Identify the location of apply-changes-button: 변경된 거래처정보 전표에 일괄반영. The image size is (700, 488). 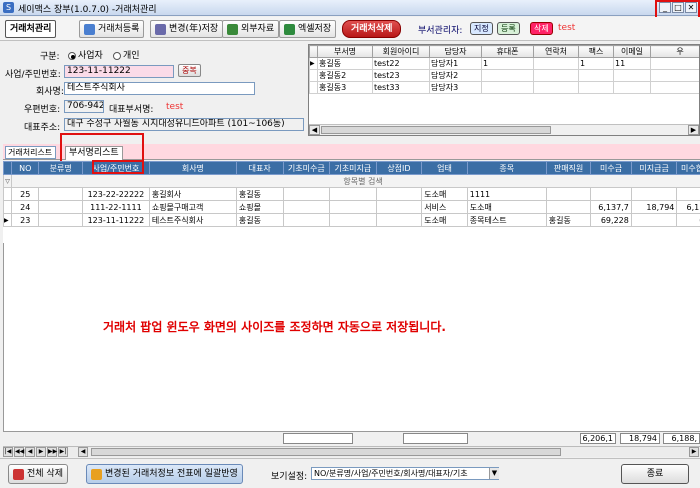
(164, 474).